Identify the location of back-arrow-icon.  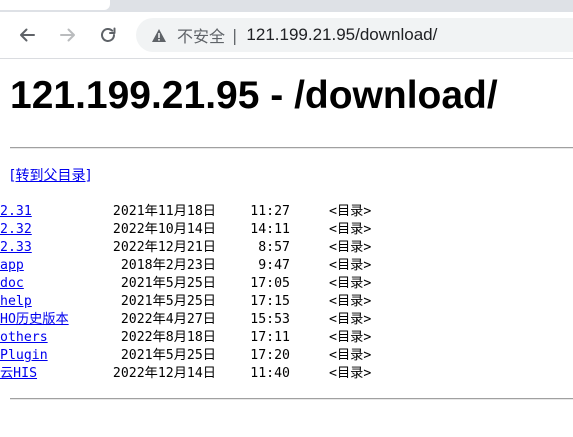
(27, 35).